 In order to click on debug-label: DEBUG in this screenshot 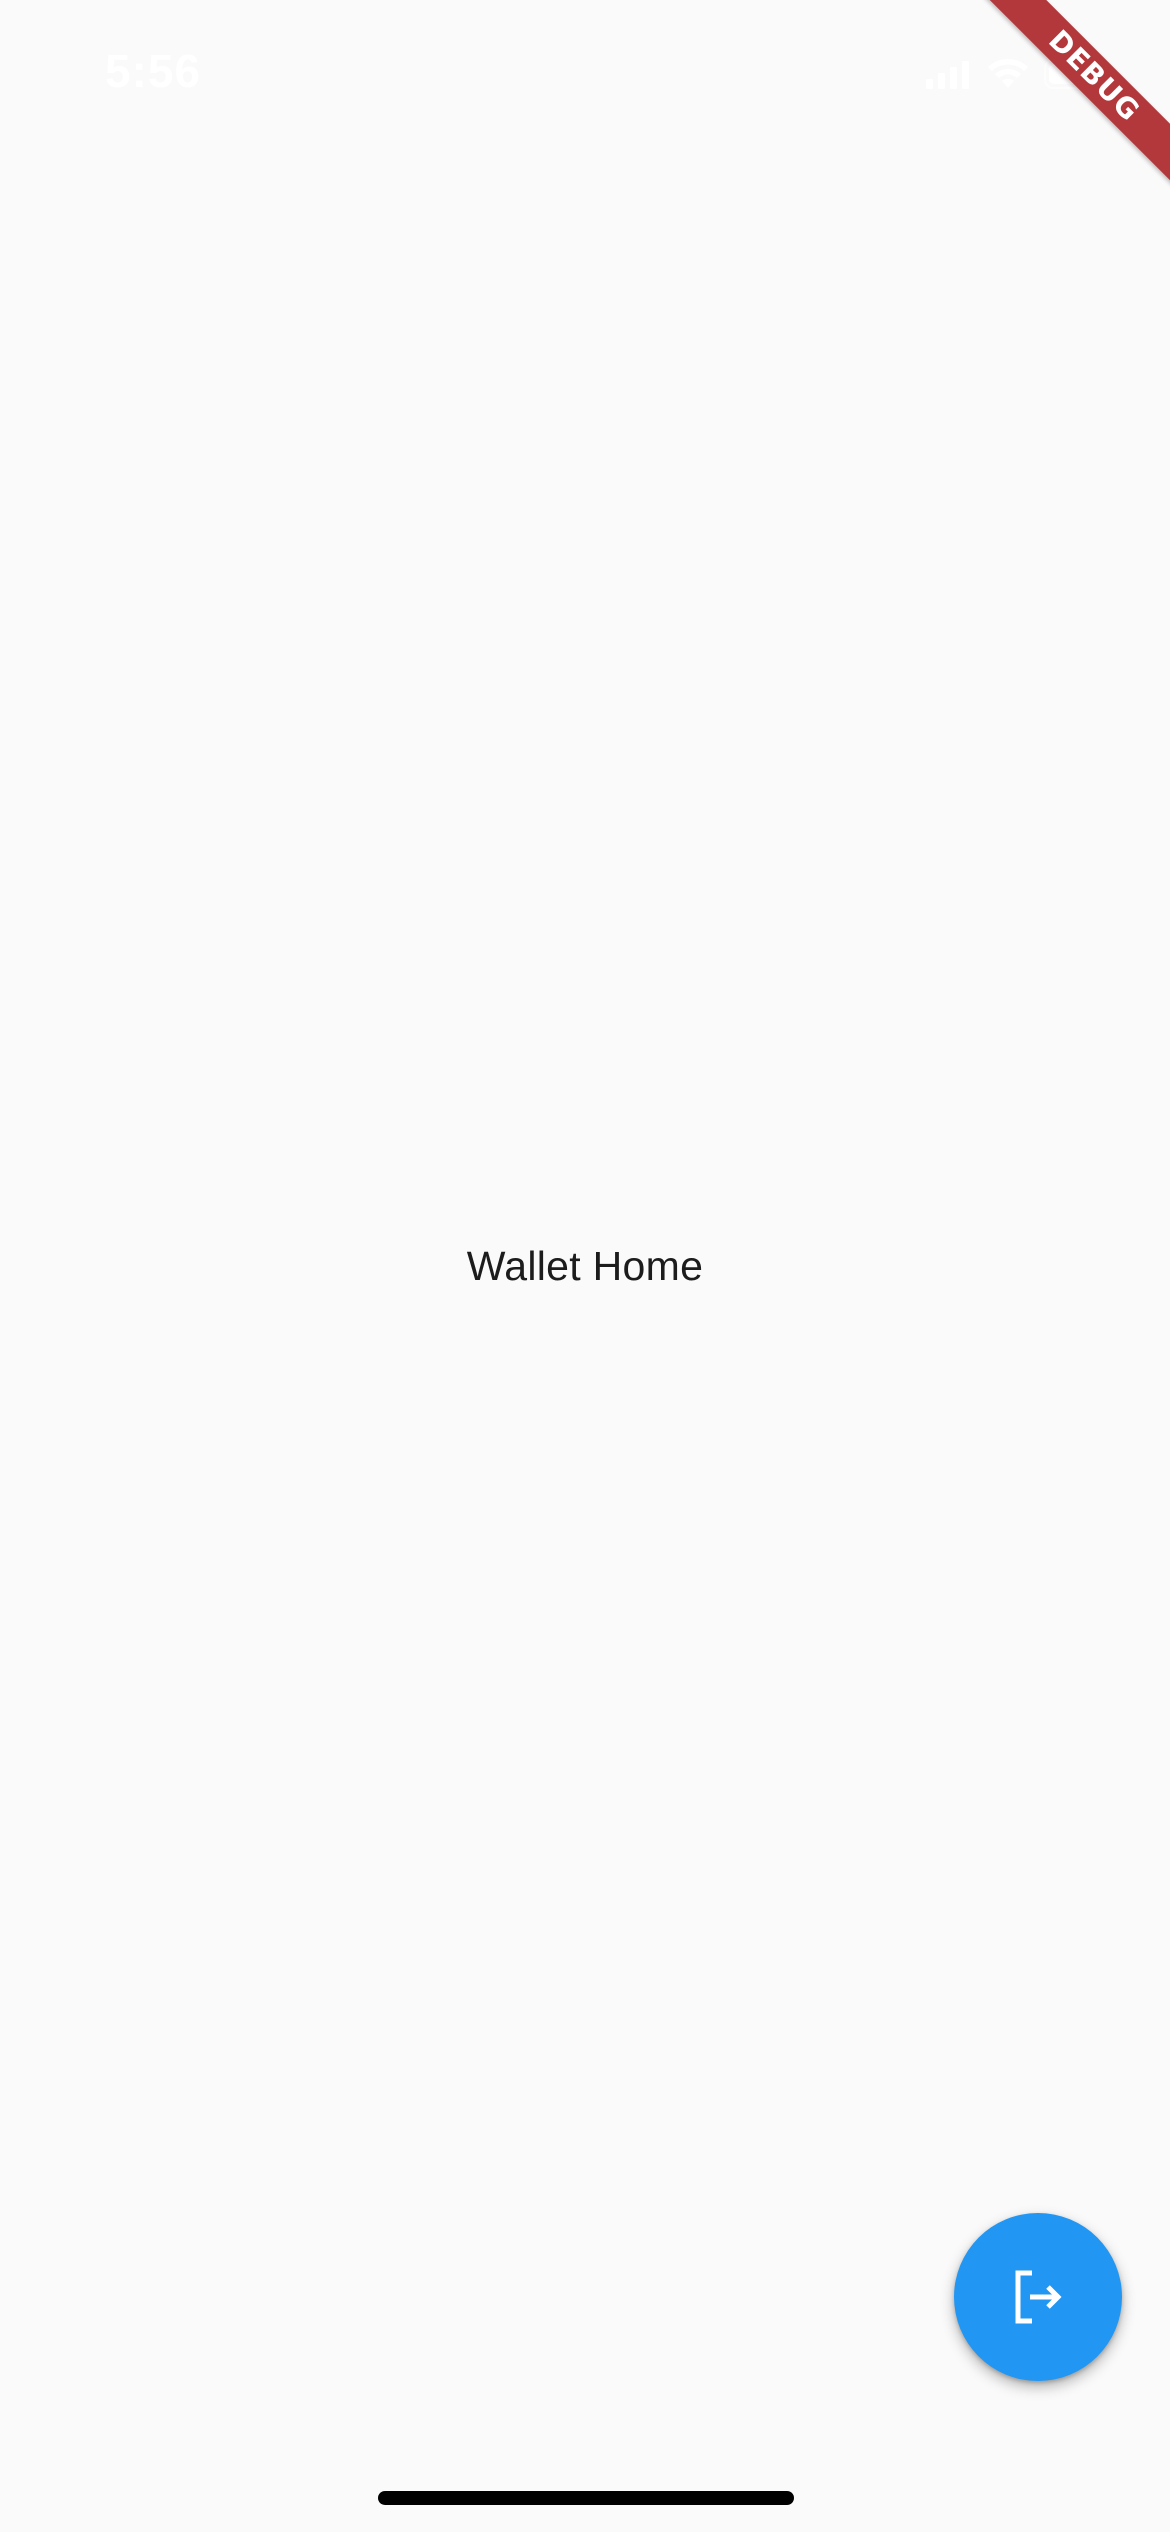, I will do `click(1075, 95)`.